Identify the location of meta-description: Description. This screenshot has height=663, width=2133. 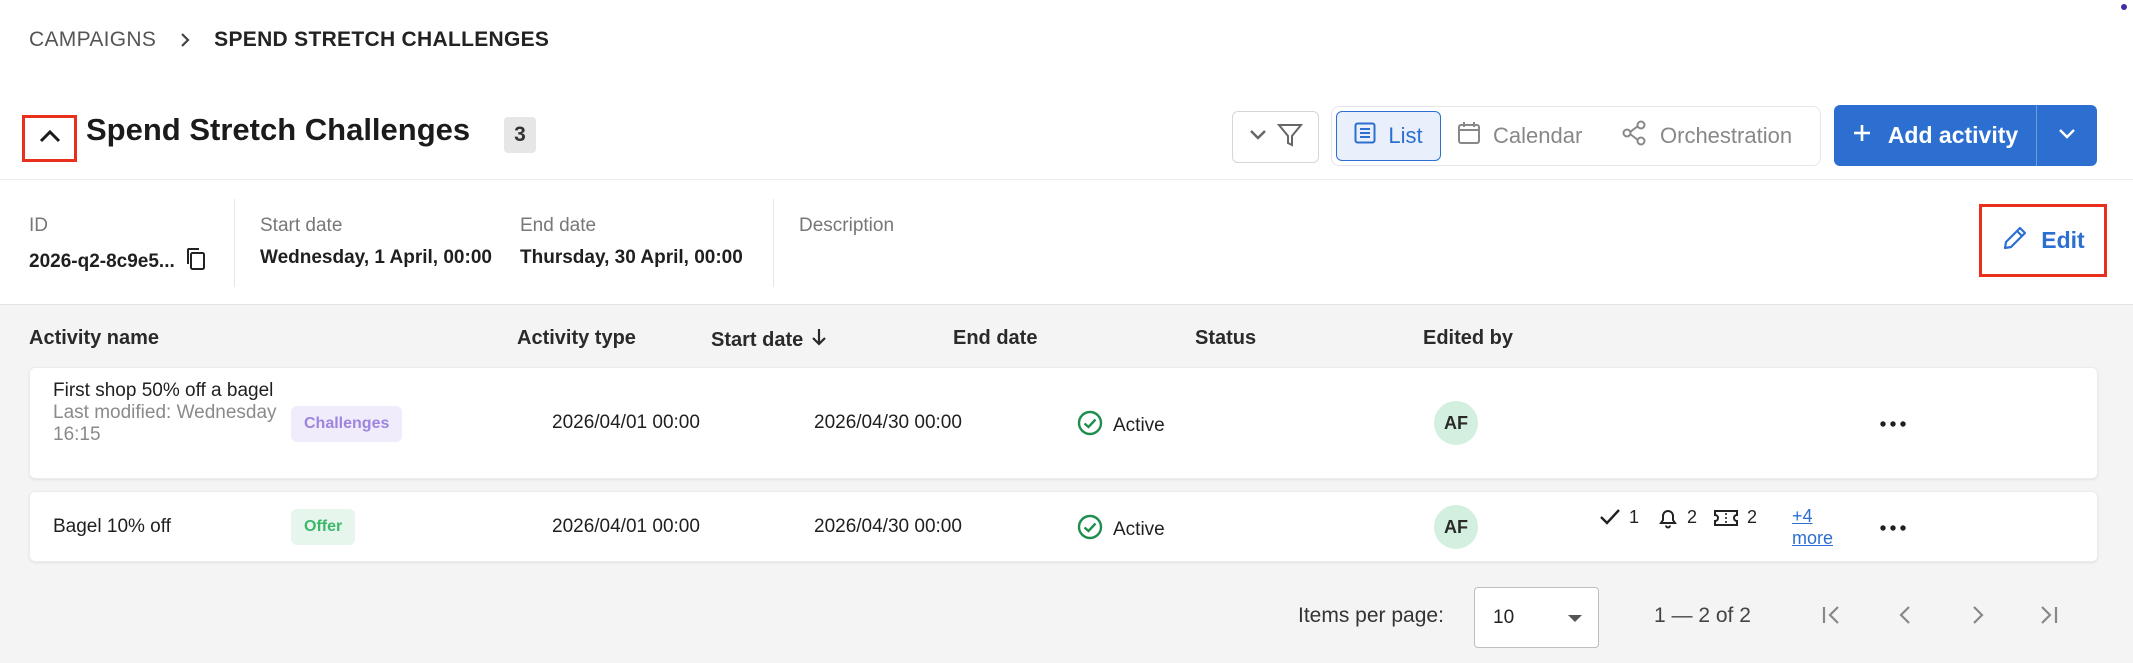
(846, 231).